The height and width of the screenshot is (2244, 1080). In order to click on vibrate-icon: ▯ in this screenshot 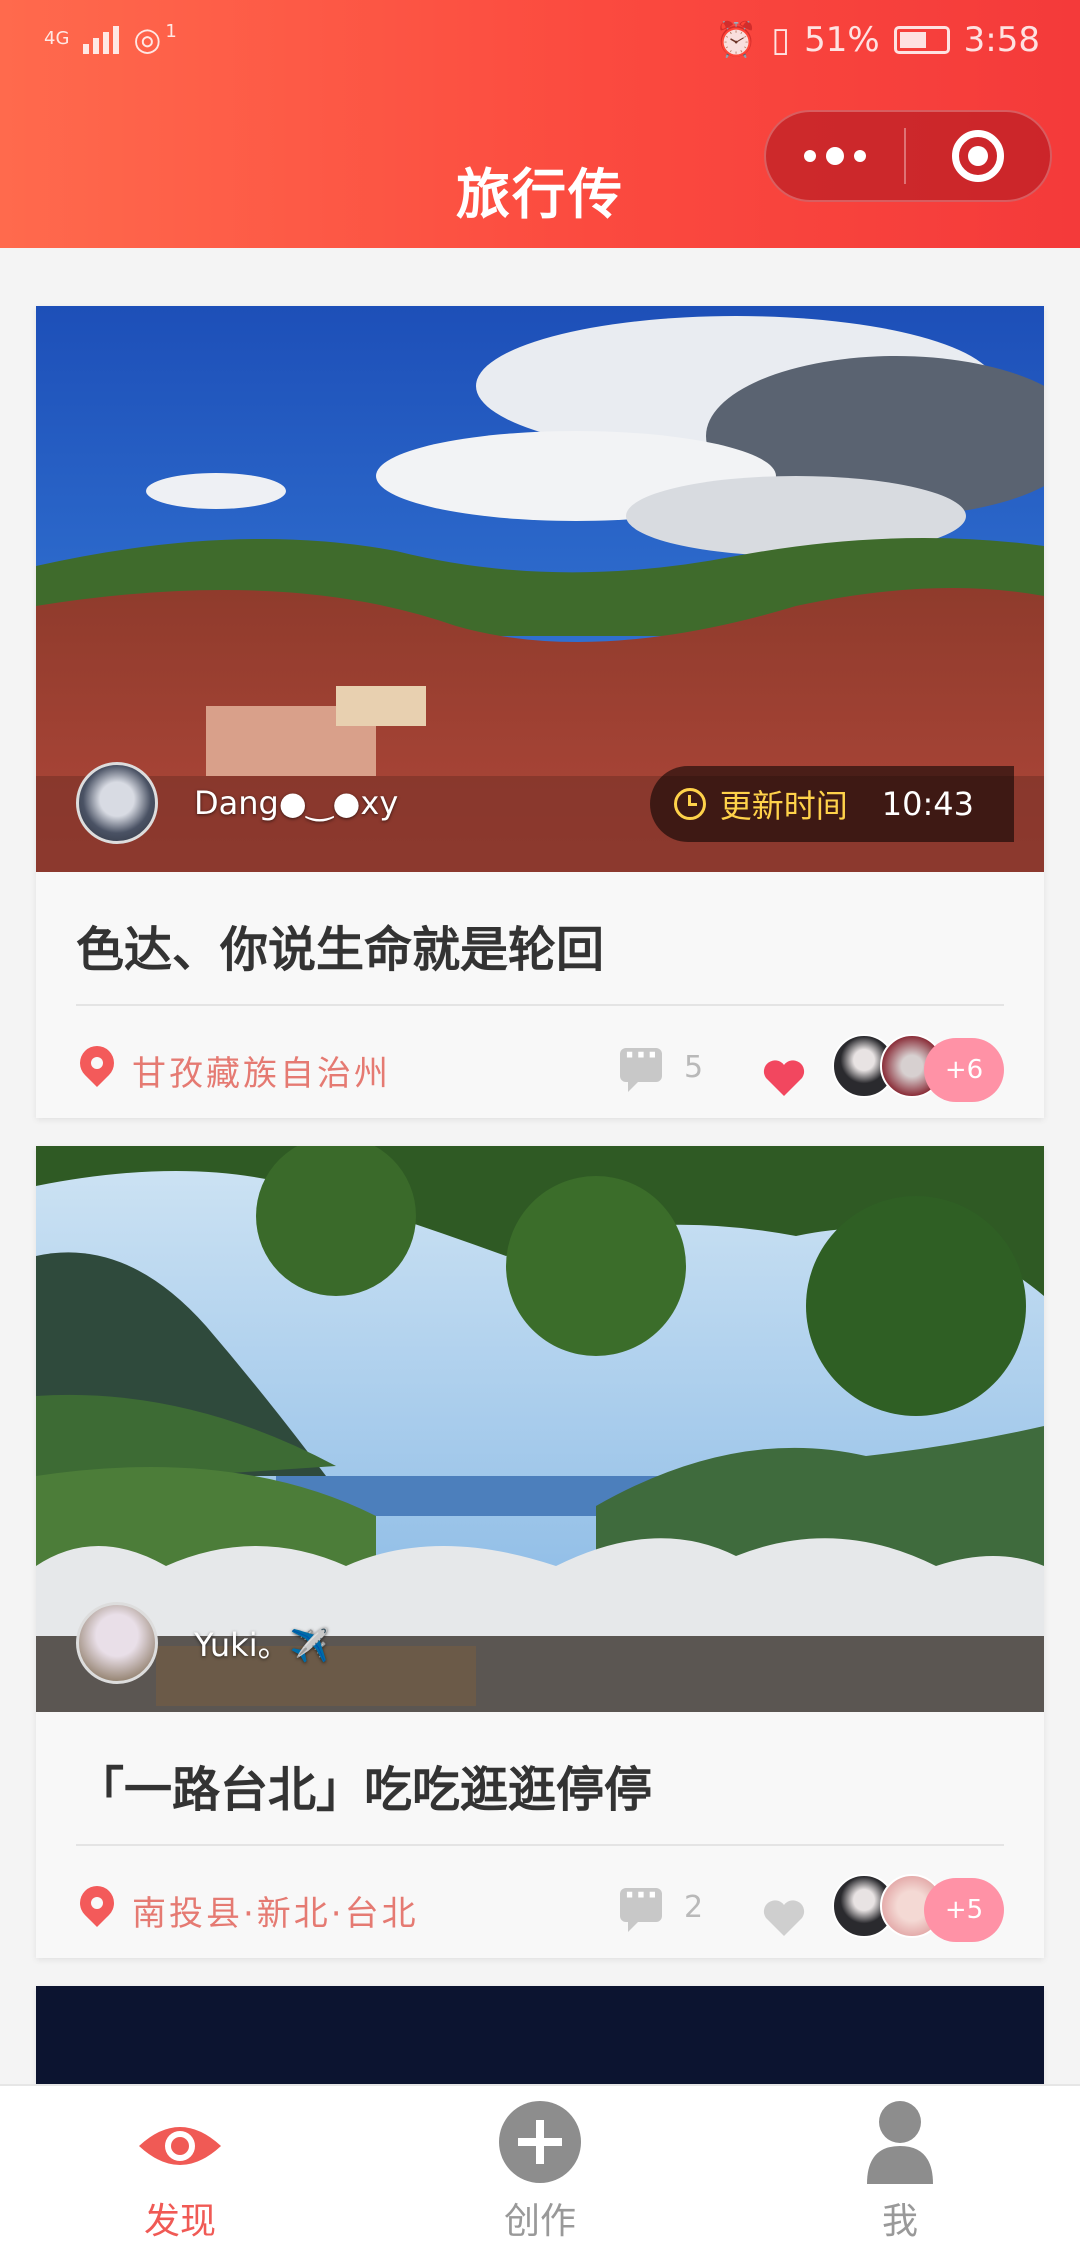, I will do `click(781, 40)`.